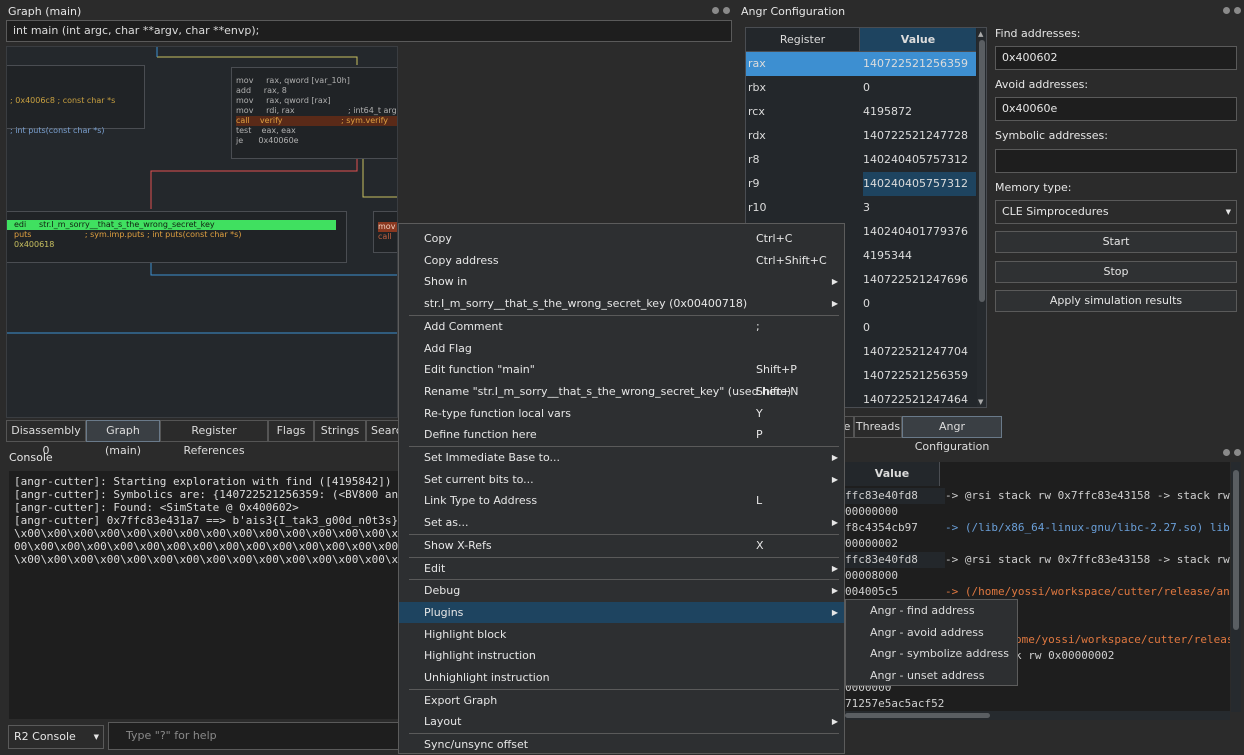 The width and height of the screenshot is (1244, 755). What do you see at coordinates (621, 612) in the screenshot?
I see `menu-item: Plugins ▶` at bounding box center [621, 612].